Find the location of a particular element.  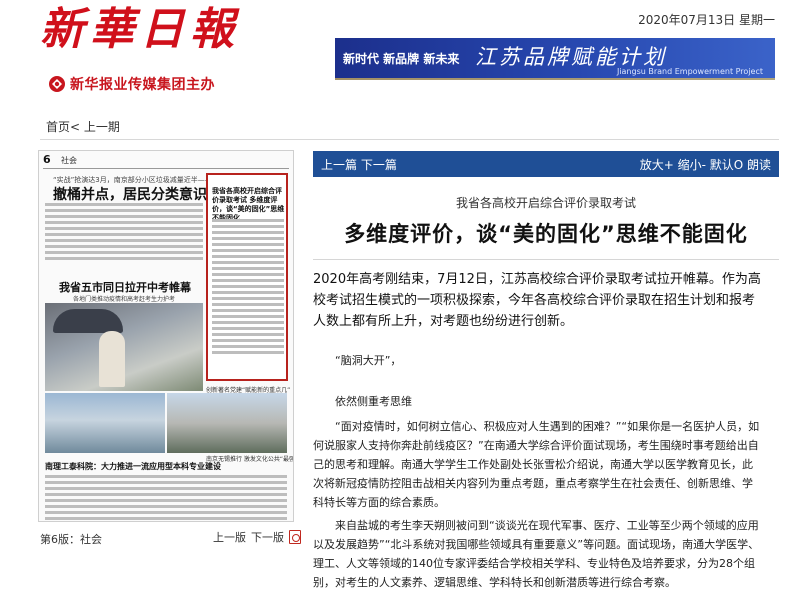

article-paragraph-2: 依然侧重考思维 is located at coordinates (373, 401).